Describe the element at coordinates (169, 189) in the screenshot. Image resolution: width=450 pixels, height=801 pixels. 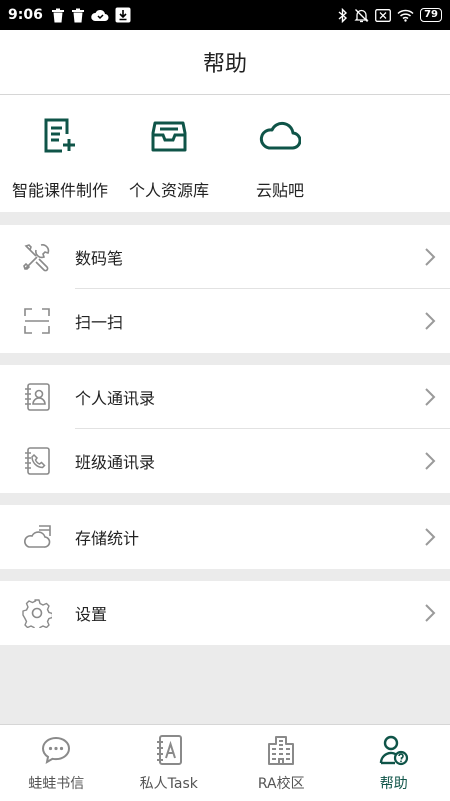
I see `quick-action-label: 个人资源库` at that location.